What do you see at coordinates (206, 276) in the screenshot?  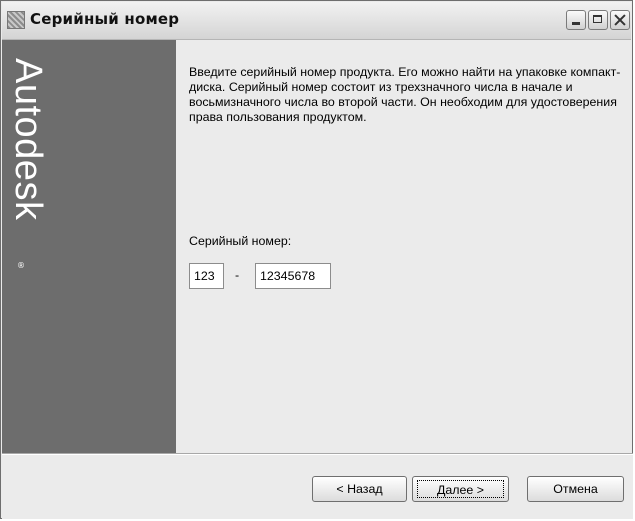 I see `serial-prefix-field: 123` at bounding box center [206, 276].